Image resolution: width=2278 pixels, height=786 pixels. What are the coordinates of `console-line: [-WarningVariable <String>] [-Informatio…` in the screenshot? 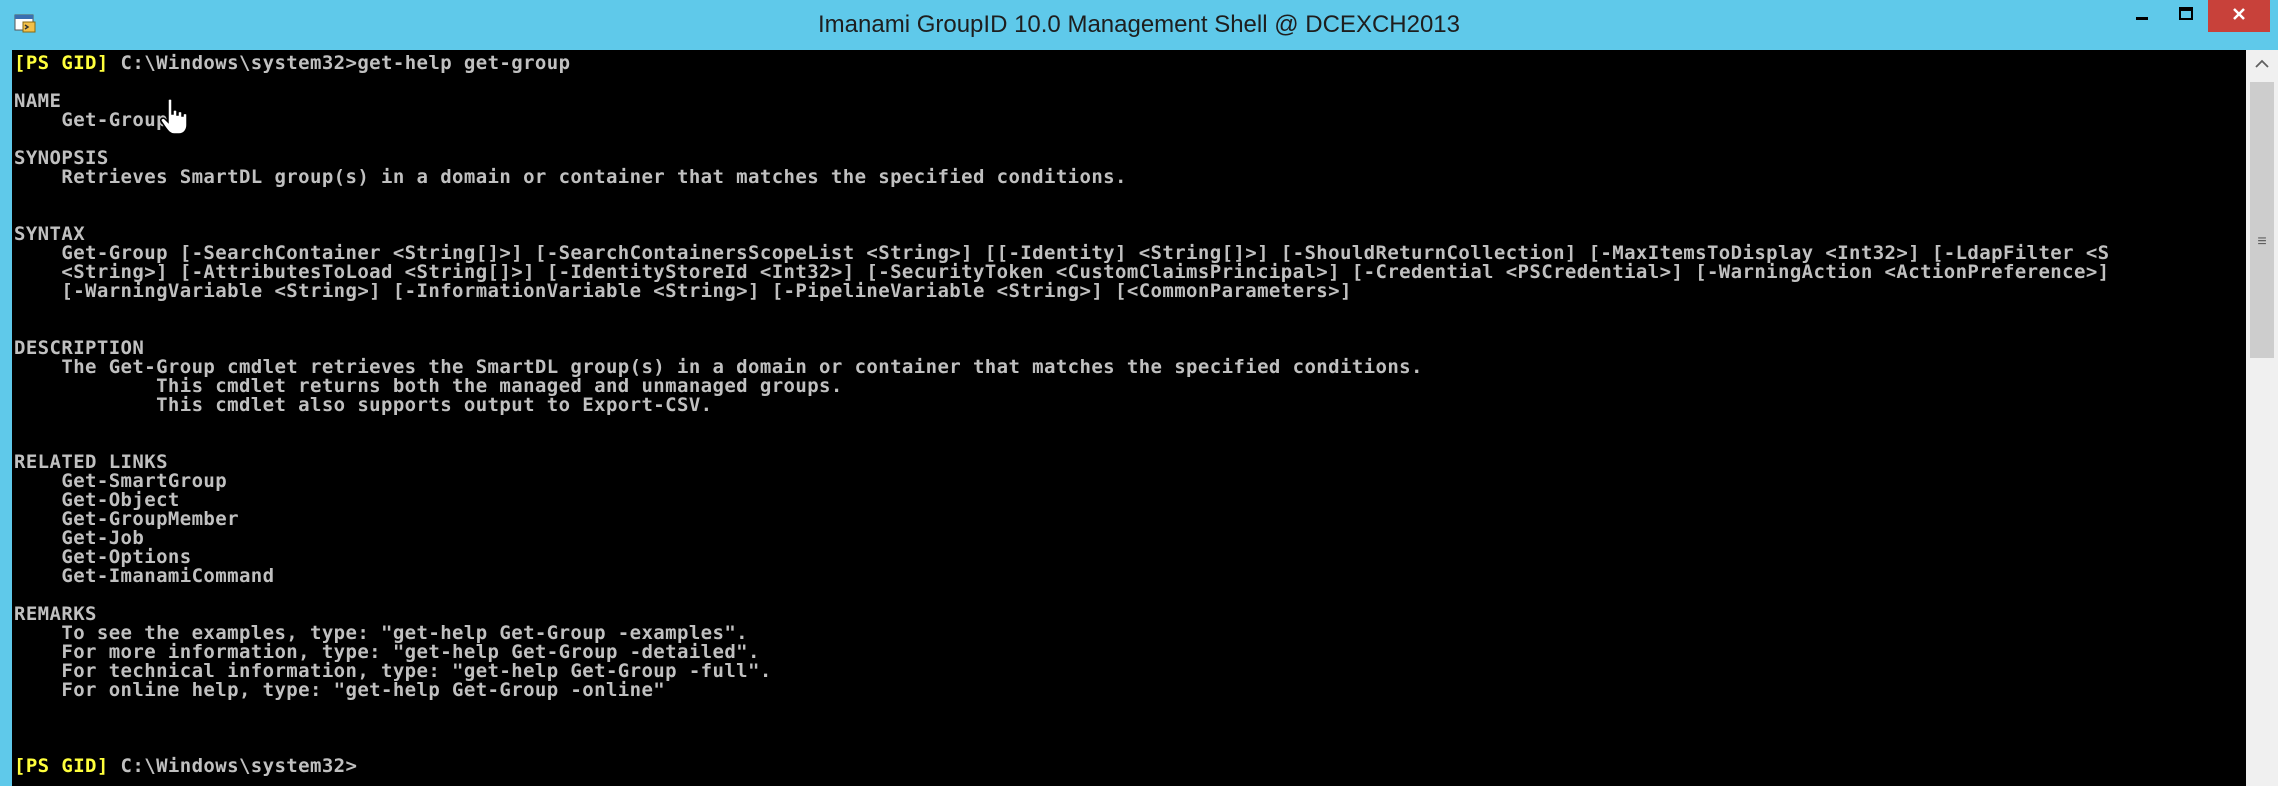 It's located at (1062, 291).